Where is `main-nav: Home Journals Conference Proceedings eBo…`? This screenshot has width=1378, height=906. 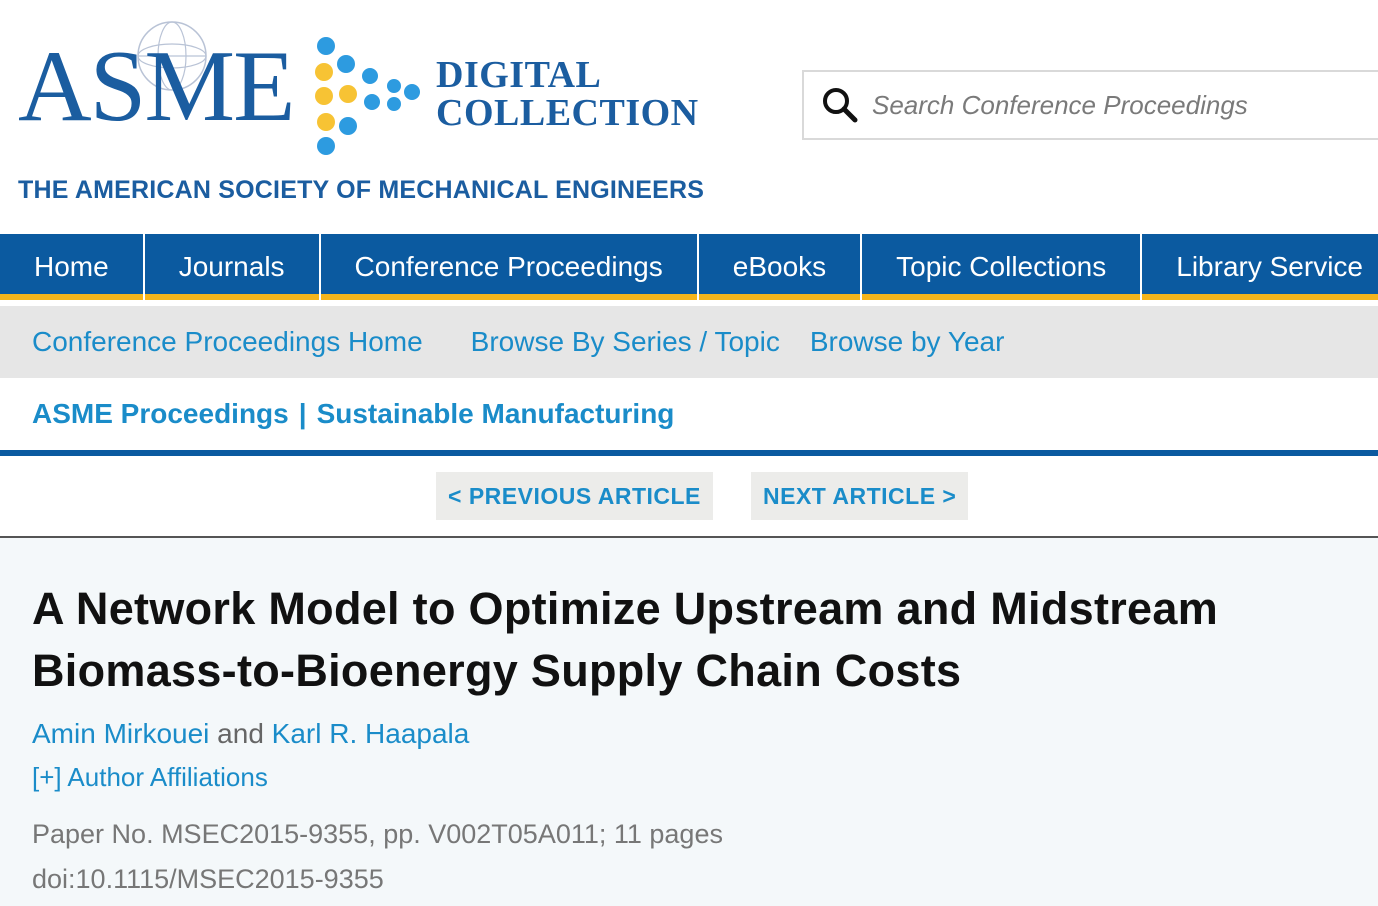
main-nav: Home Journals Conference Proceedings eBo… is located at coordinates (689, 267).